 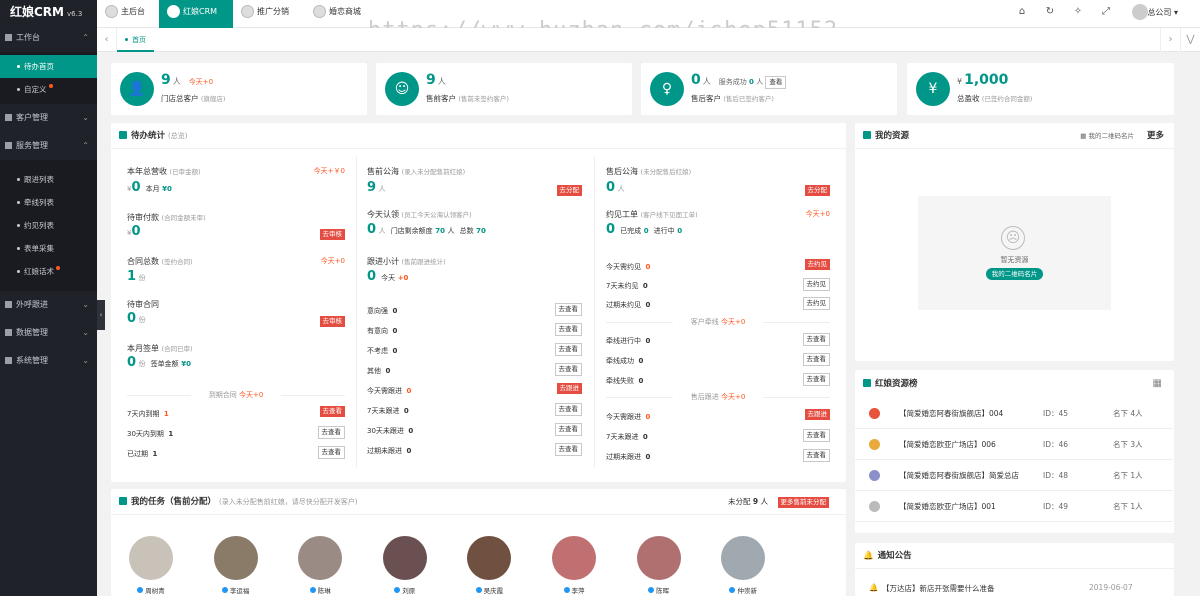 I want to click on month-label: 本月, so click(x=152, y=189).